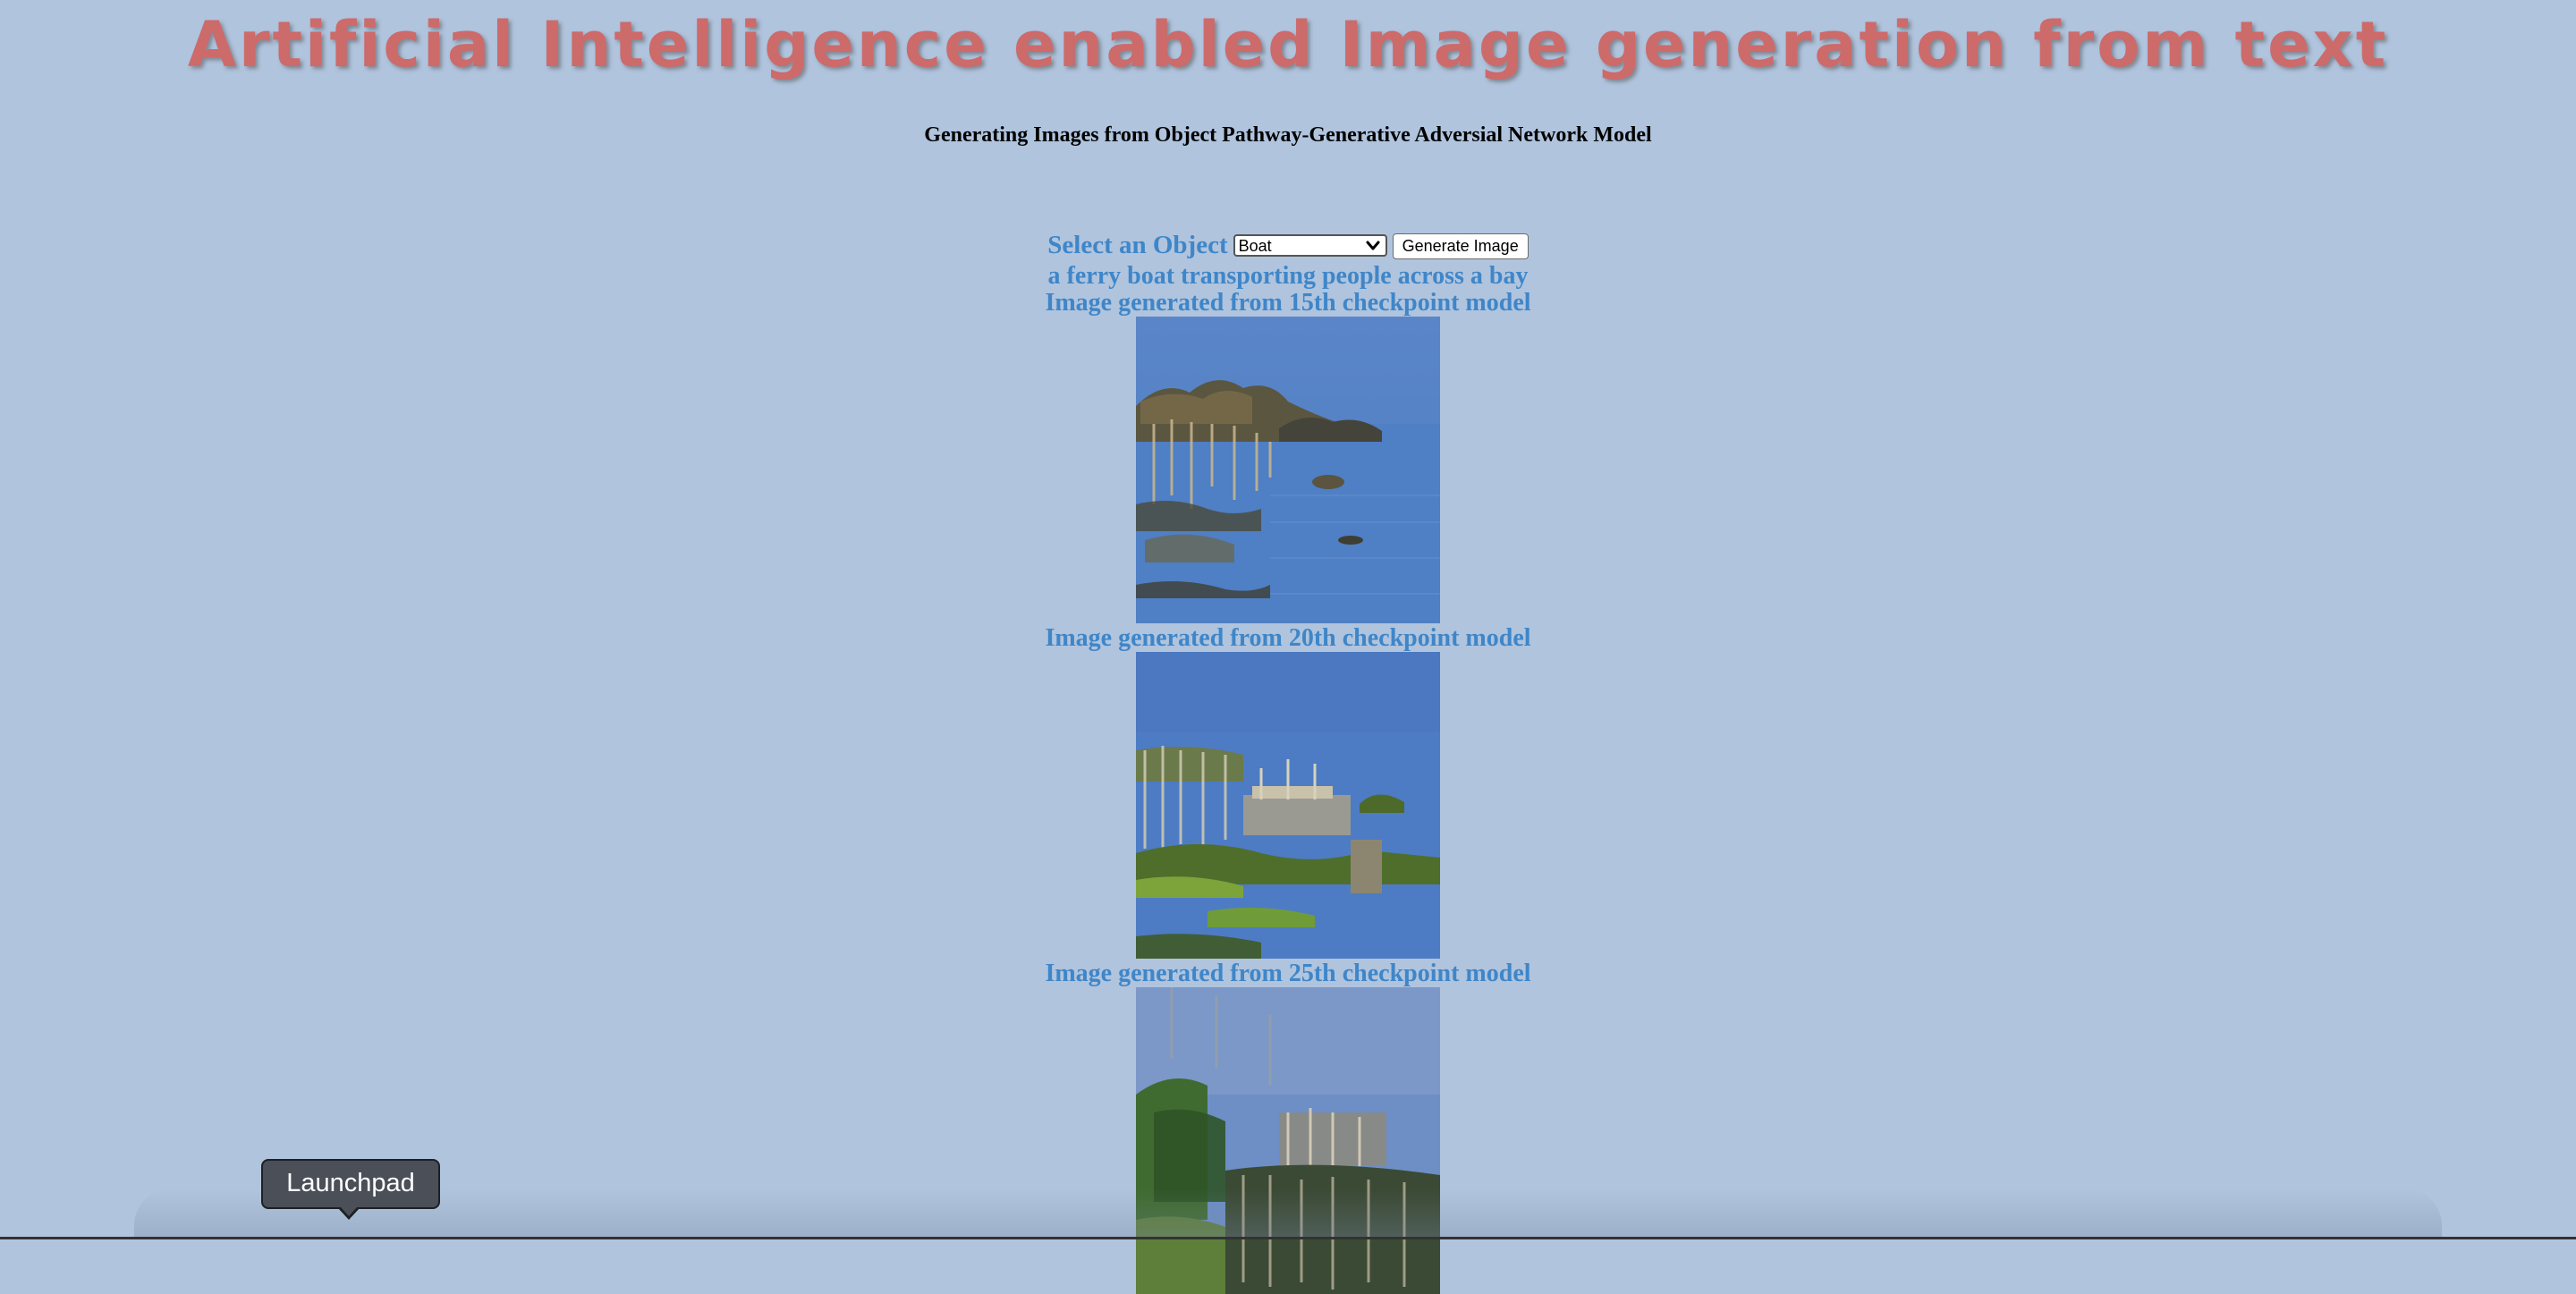 The image size is (2576, 1294). I want to click on dock-shadow, so click(1288, 1214).